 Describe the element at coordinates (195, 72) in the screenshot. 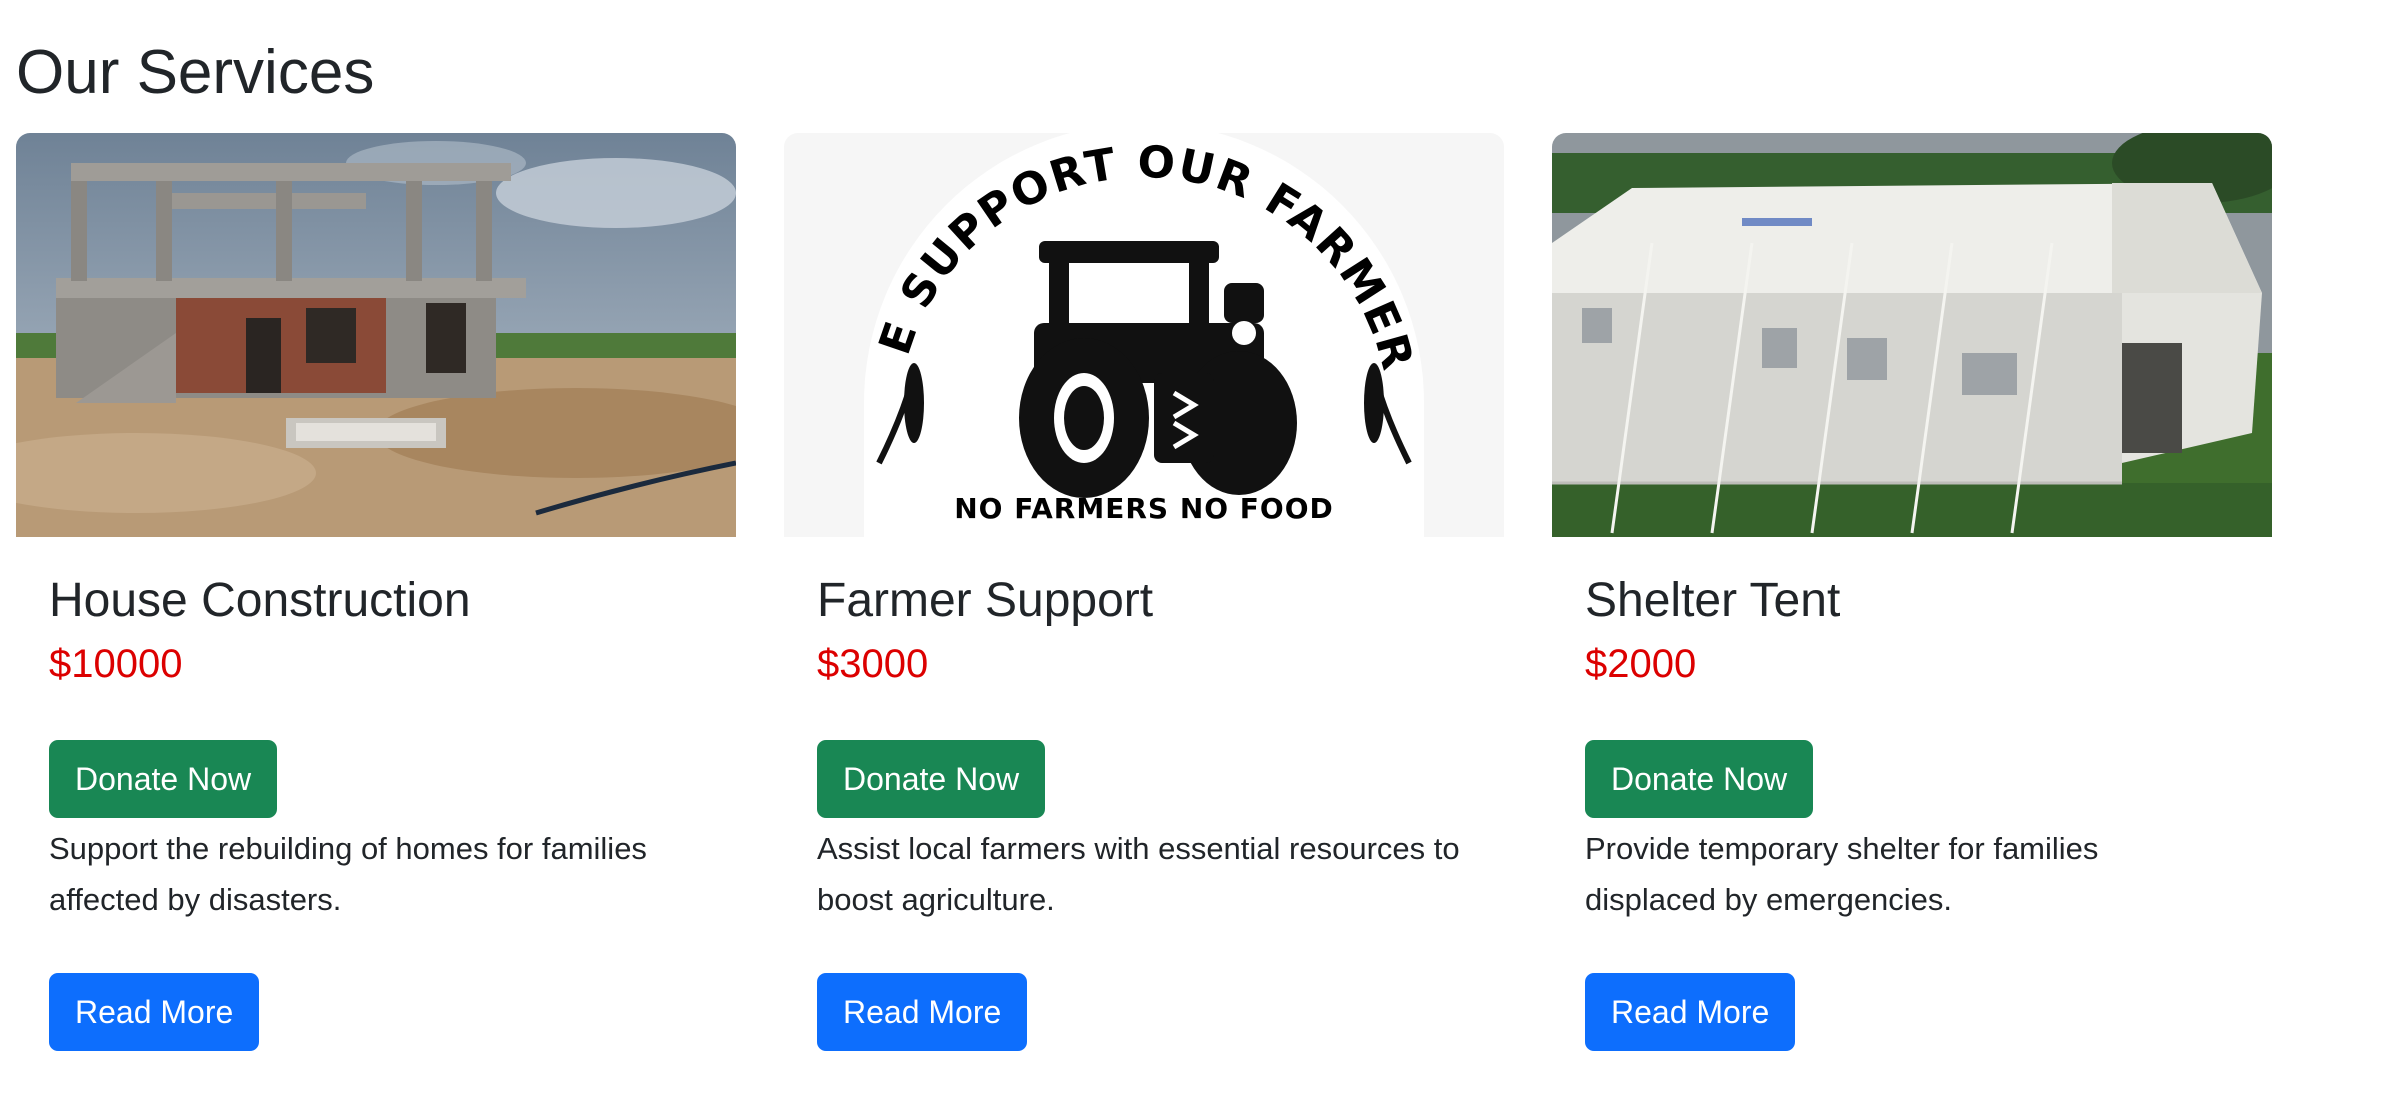

I see `page-title: Our Services` at that location.